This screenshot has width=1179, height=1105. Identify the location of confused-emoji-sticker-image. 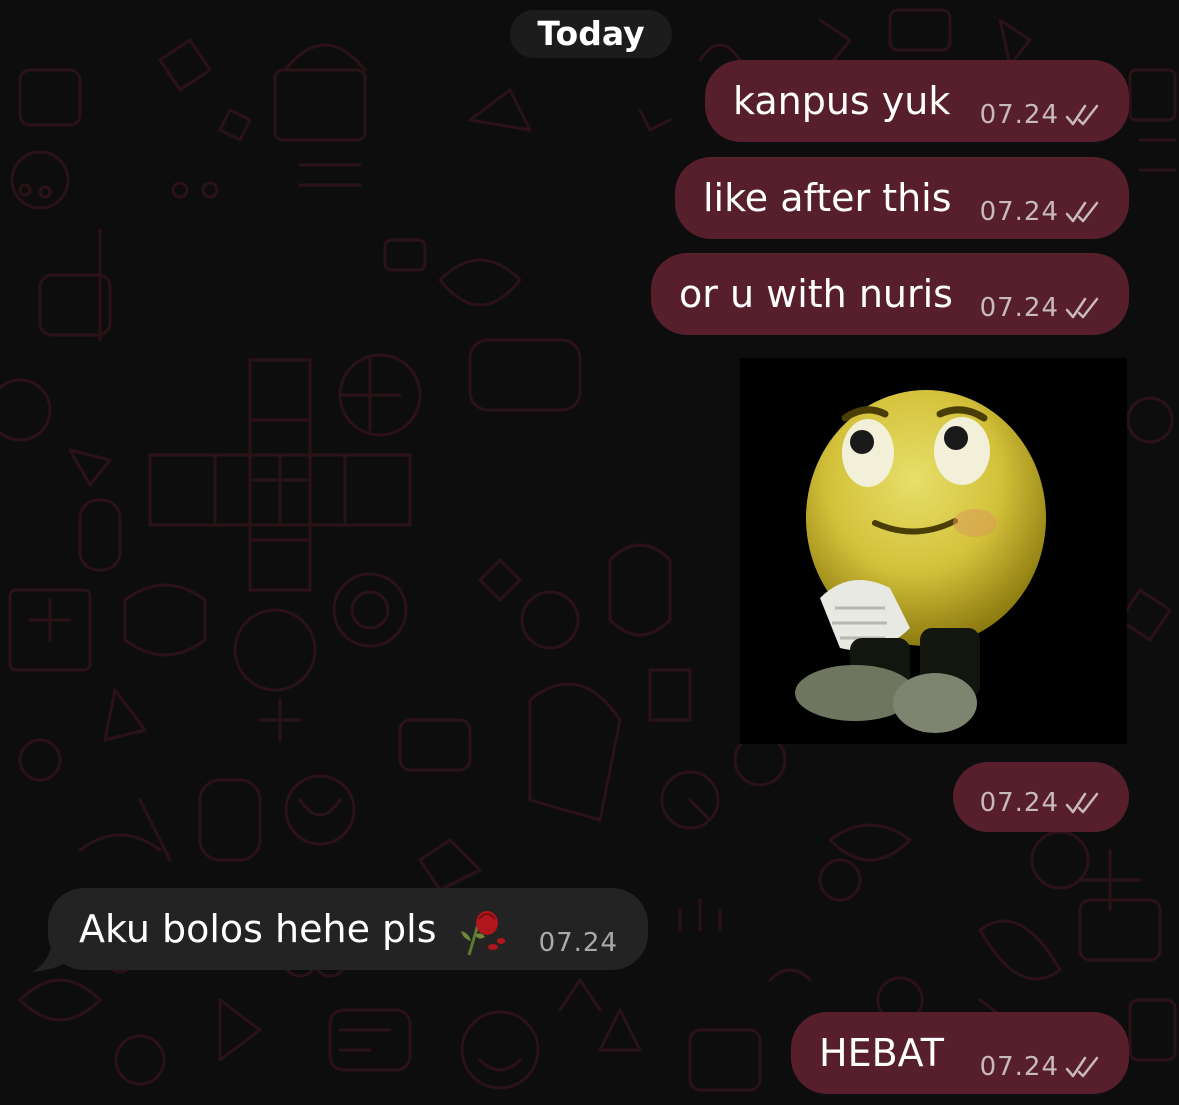
(933, 551).